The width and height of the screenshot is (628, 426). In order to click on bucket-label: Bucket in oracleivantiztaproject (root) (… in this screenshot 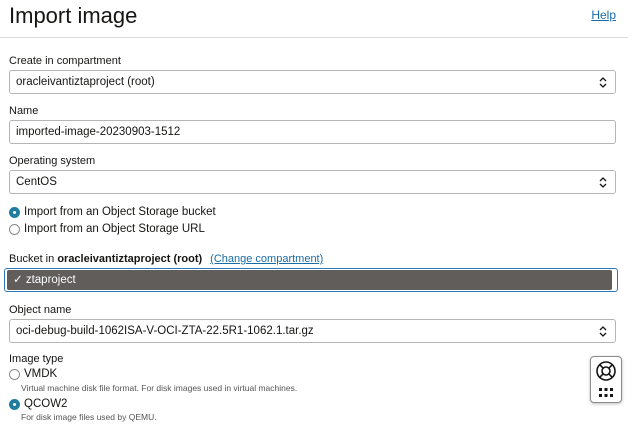, I will do `click(166, 259)`.